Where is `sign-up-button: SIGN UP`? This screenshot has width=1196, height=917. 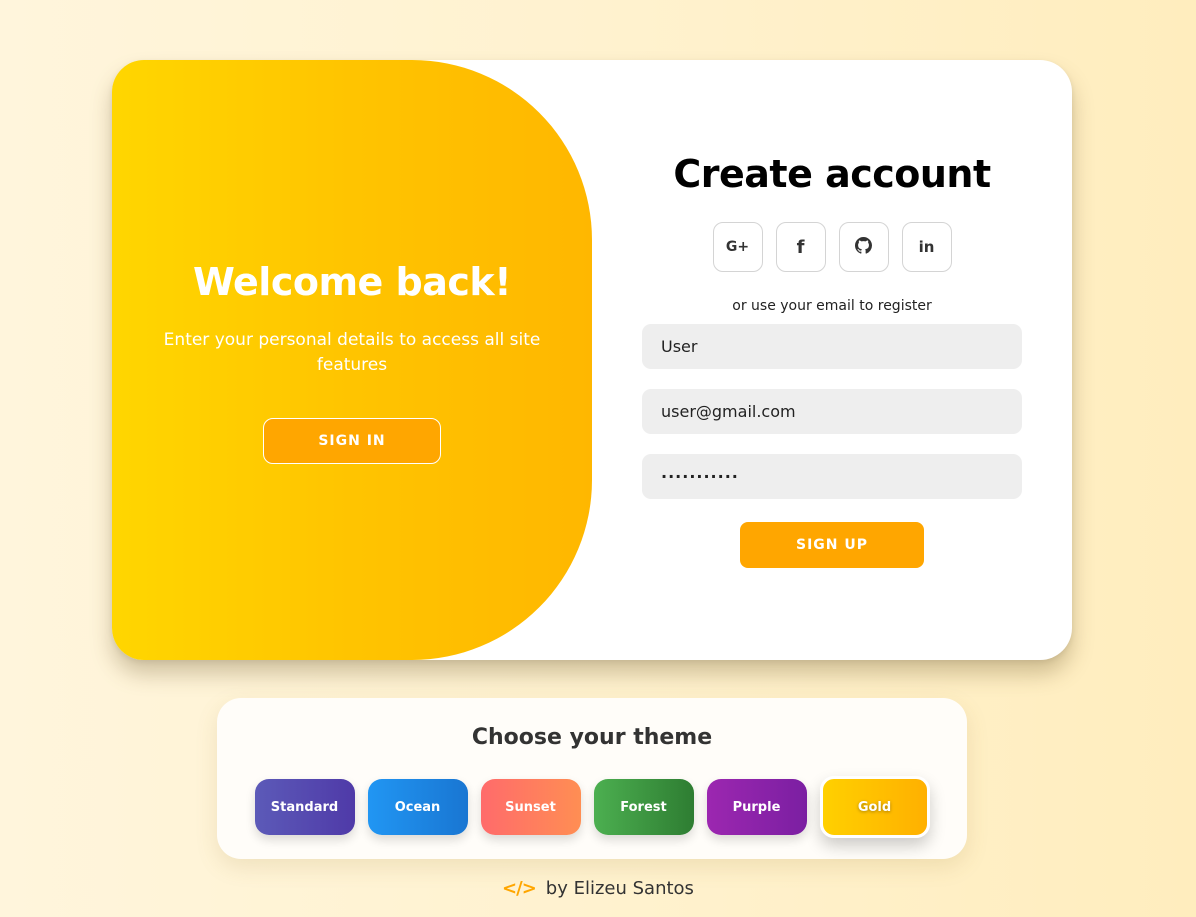
sign-up-button: SIGN UP is located at coordinates (832, 545).